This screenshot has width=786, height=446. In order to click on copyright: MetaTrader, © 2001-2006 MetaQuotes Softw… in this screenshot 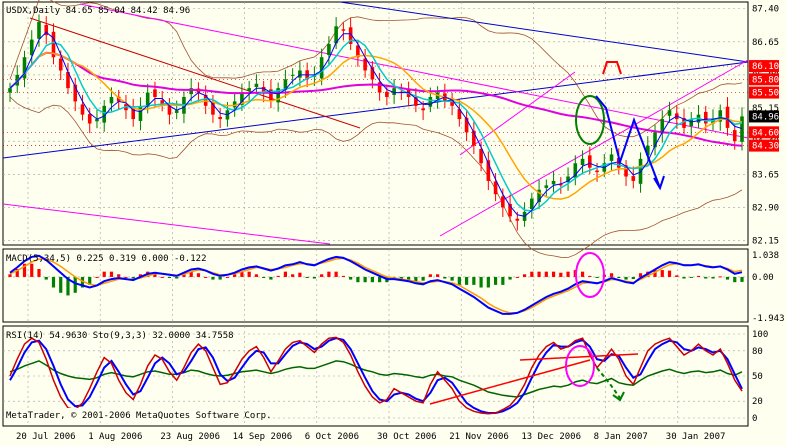, I will do `click(139, 416)`.